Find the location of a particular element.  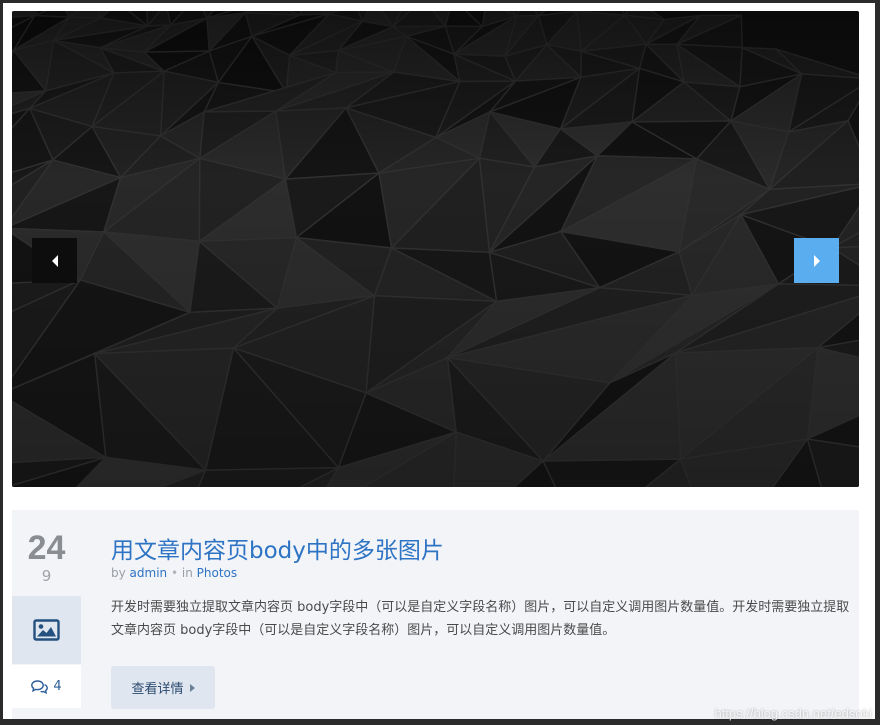

post-title: 用文章内容页body中的多张图片 is located at coordinates (277, 548).